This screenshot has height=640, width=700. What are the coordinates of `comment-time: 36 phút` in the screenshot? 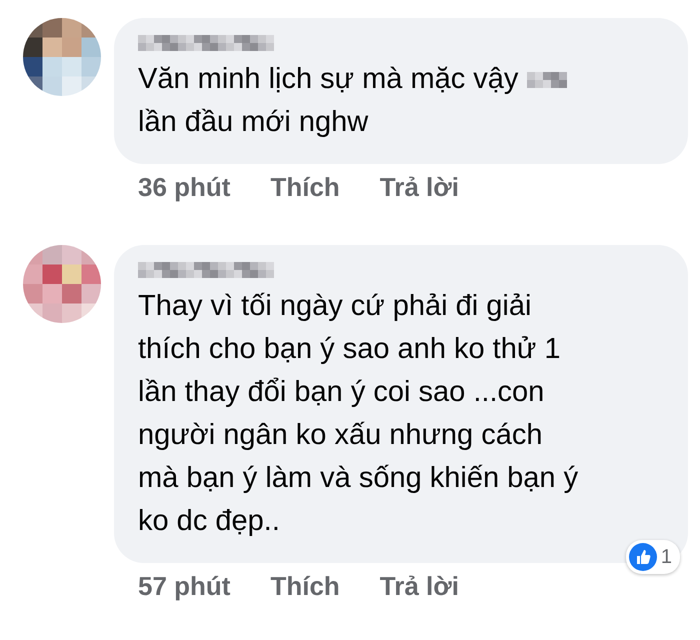 It's located at (184, 187).